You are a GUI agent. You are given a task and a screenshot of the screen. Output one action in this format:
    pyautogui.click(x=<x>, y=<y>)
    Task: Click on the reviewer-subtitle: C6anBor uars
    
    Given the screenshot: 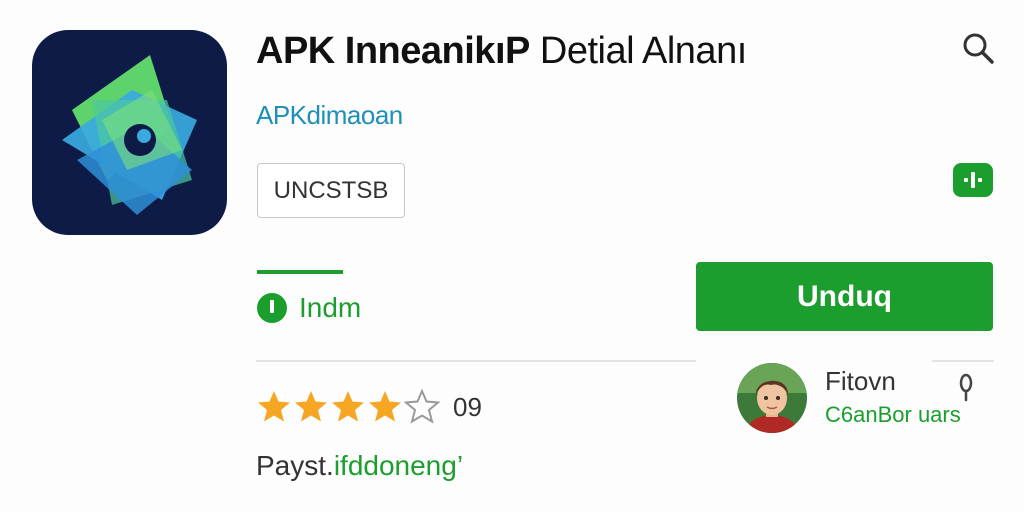 What is the action you would take?
    pyautogui.click(x=893, y=414)
    